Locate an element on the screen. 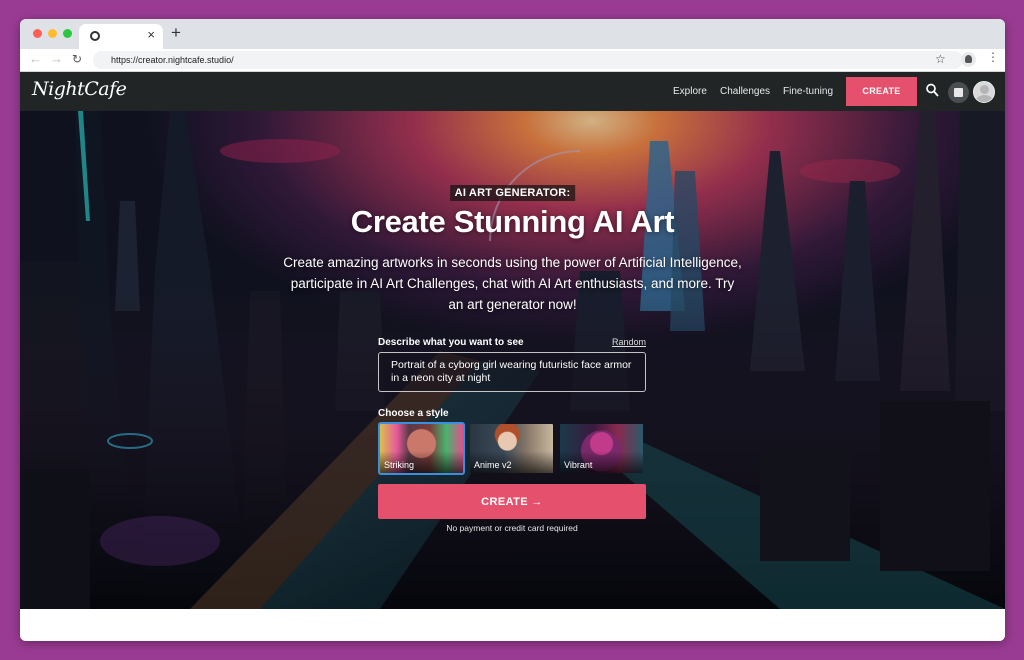 The image size is (1024, 660). style-name: Vibrant is located at coordinates (578, 465).